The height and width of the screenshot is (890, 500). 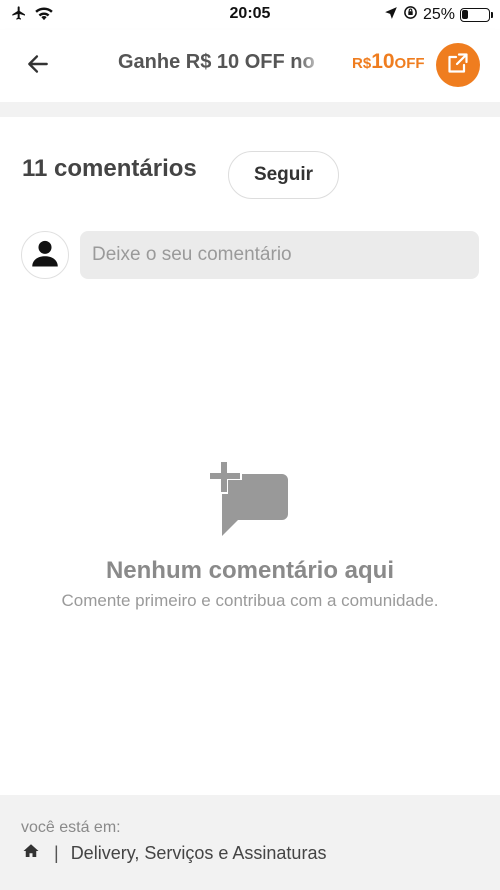 I want to click on promo-amount: 10, so click(x=383, y=61).